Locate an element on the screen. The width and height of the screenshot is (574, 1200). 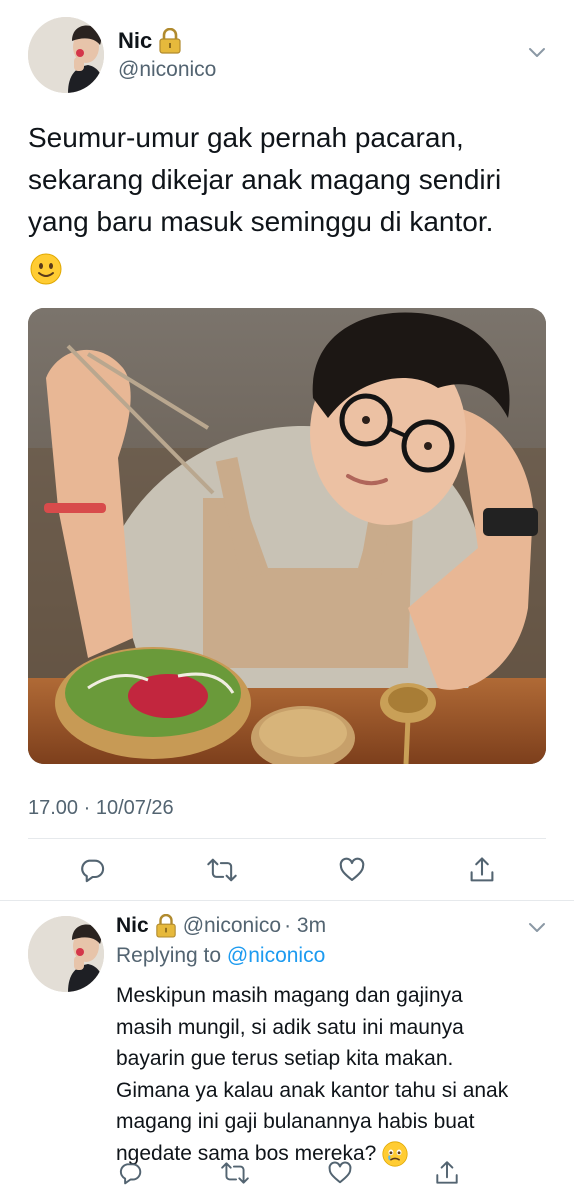
reply-header: Nic @niconico · 3m is located at coordinates (221, 926).